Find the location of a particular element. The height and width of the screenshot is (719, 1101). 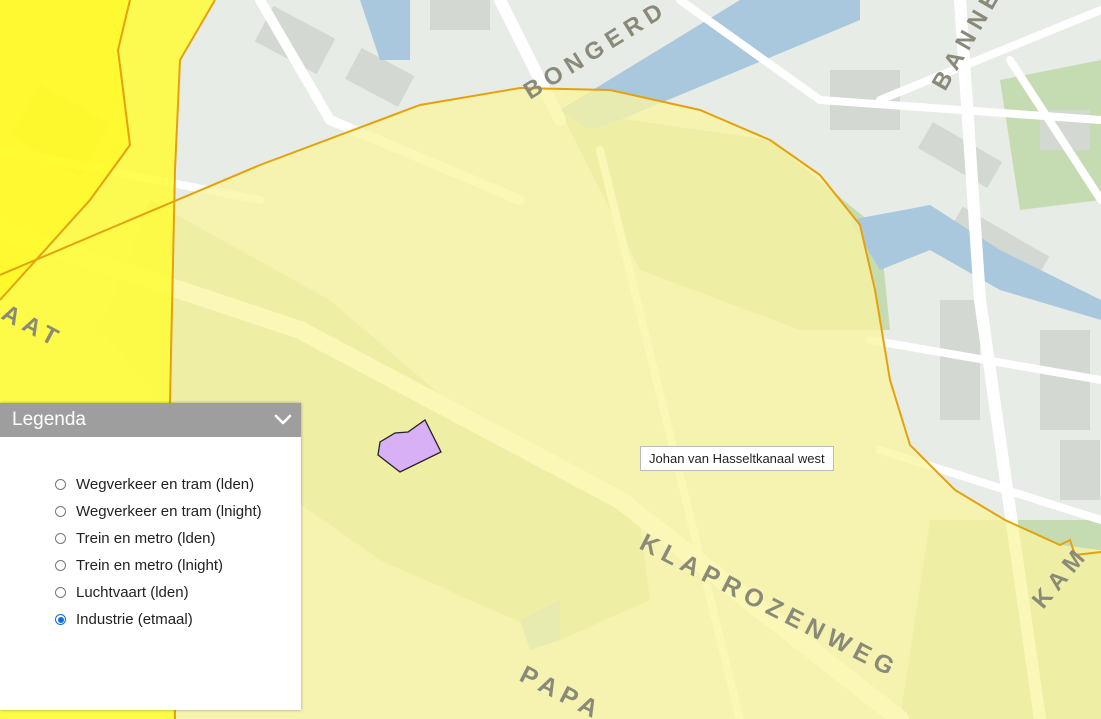

legend-item-label: Trein en metro (lden) is located at coordinates (146, 538).